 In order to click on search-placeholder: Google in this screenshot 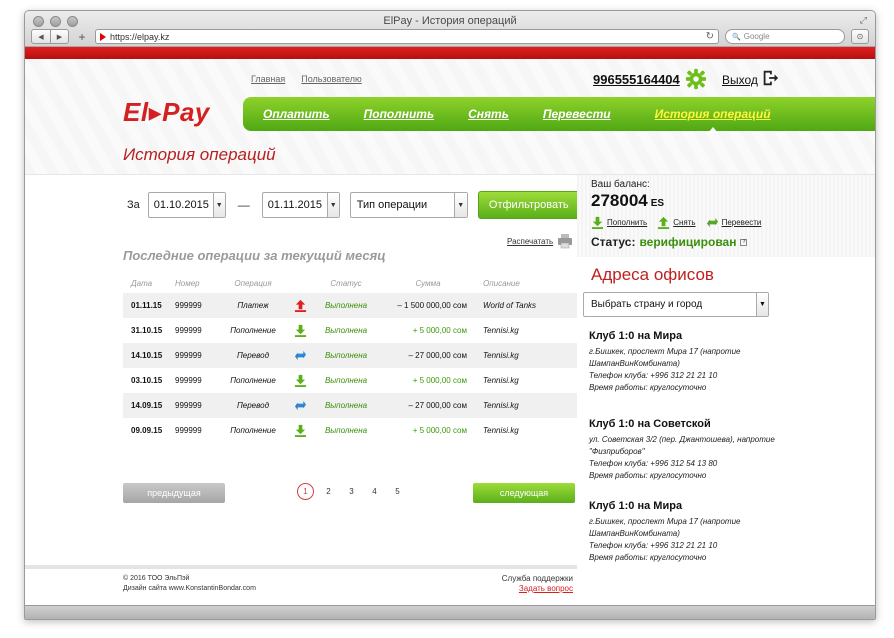, I will do `click(756, 36)`.